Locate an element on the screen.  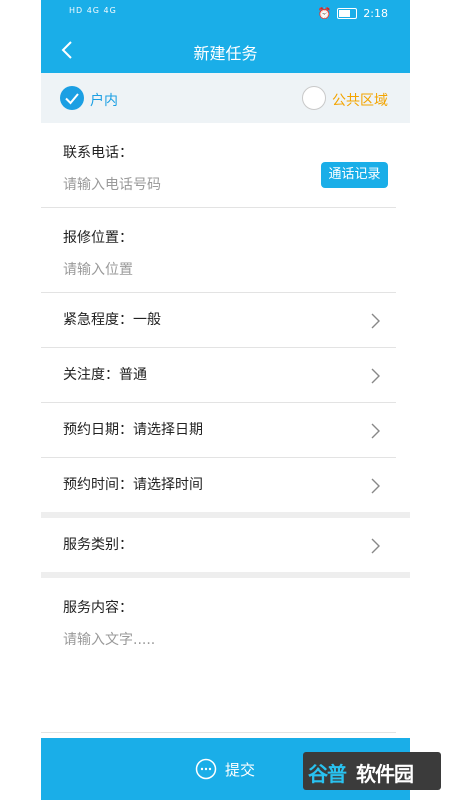
phone-label: 联系电话： is located at coordinates (98, 153).